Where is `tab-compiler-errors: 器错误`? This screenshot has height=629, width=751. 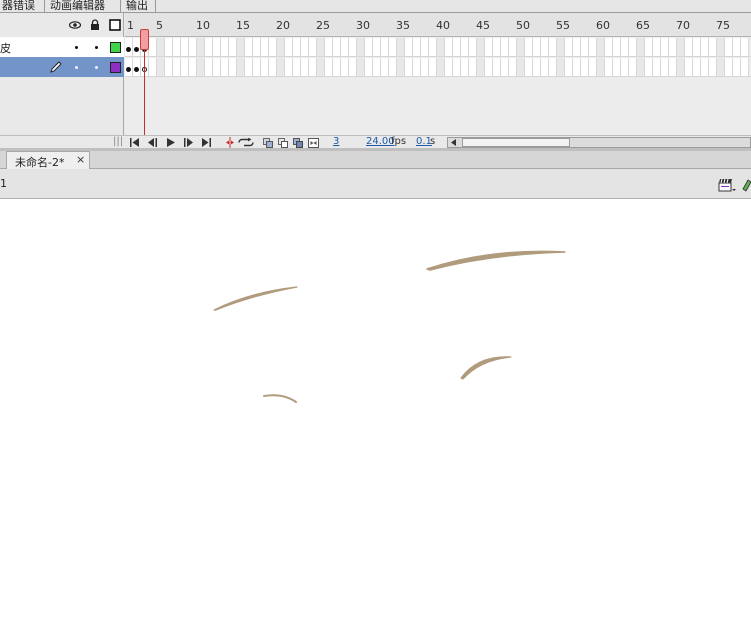 tab-compiler-errors: 器错误 is located at coordinates (20, 6).